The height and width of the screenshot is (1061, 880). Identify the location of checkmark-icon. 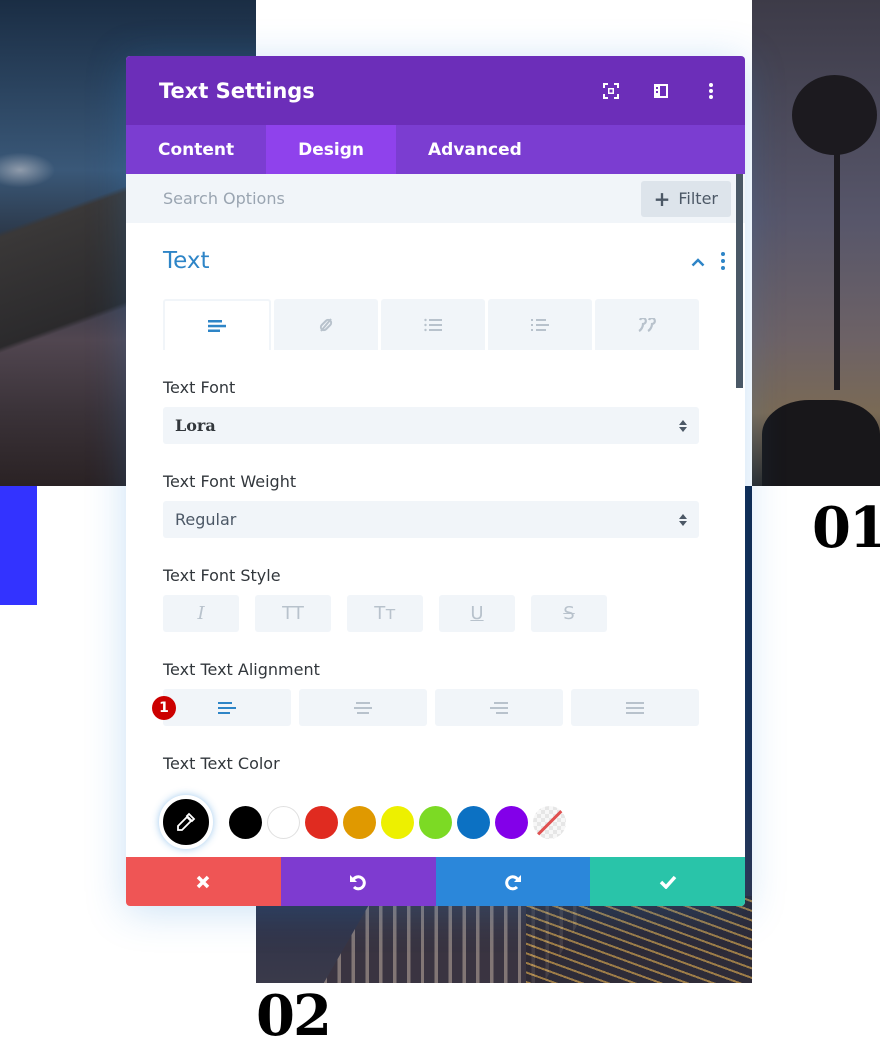
(667, 882).